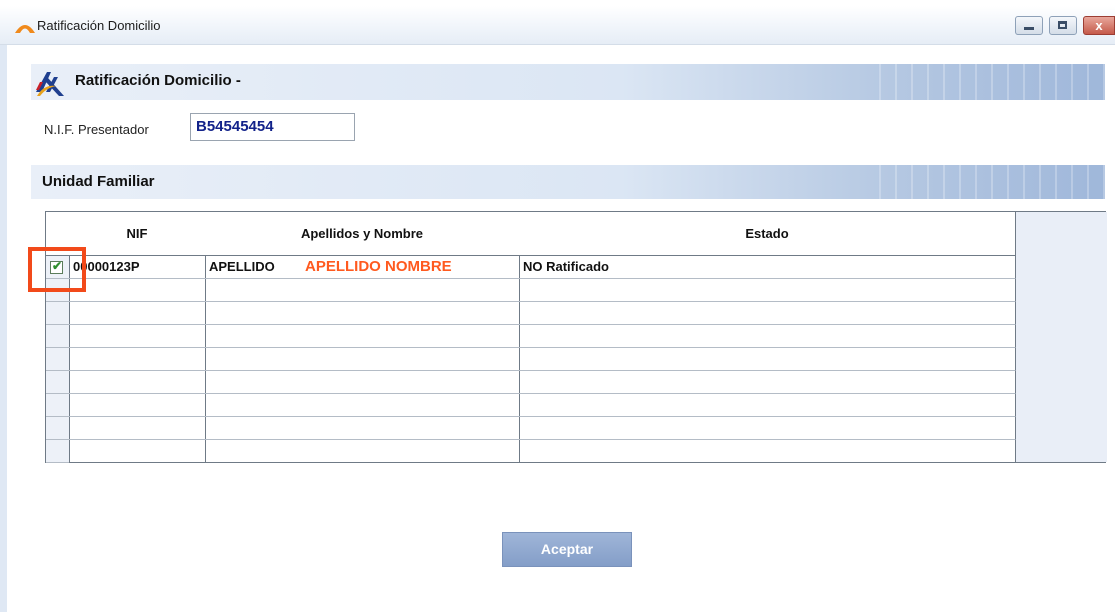 The width and height of the screenshot is (1115, 612). I want to click on column-header-nif: NIF, so click(137, 234).